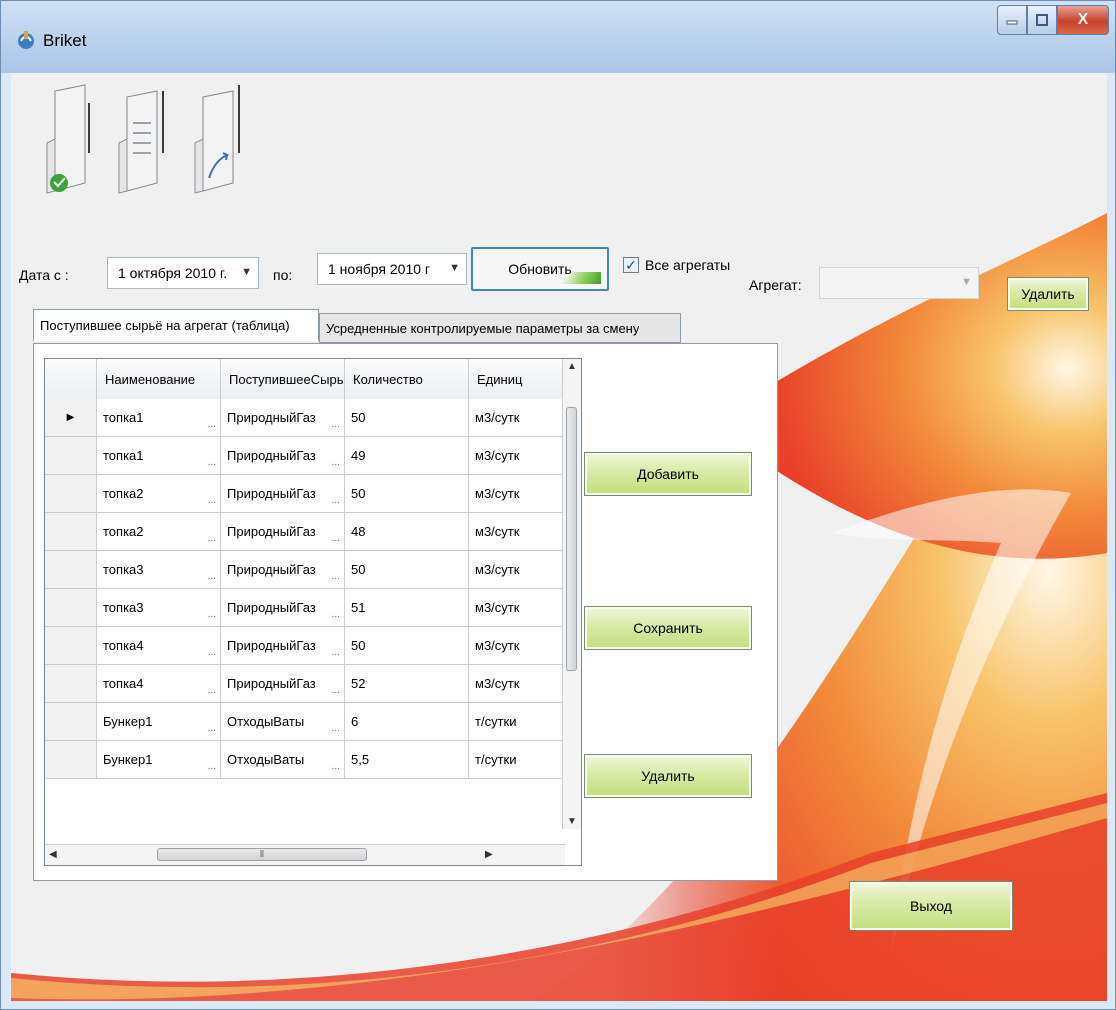  I want to click on row-quantity-cell: 49, so click(407, 456).